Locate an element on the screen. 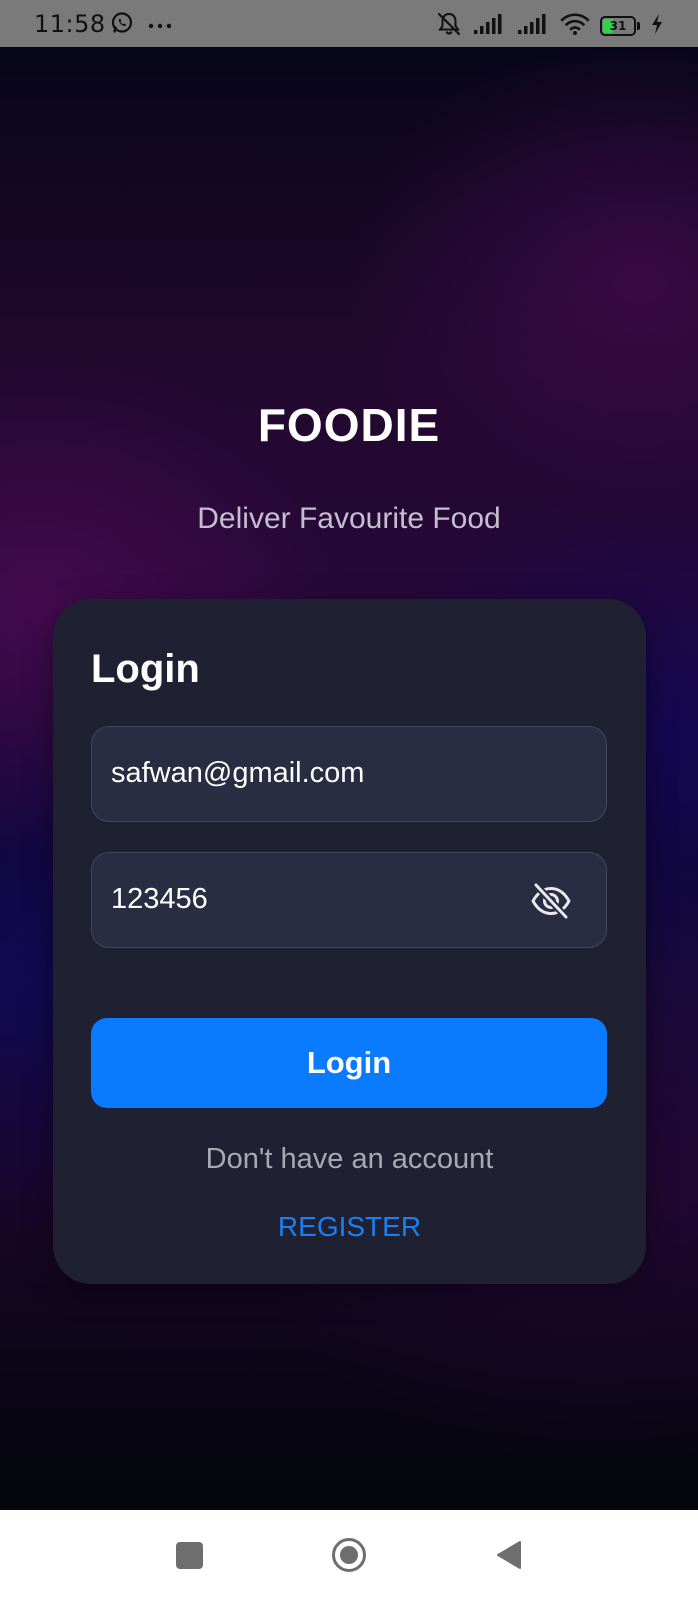 Image resolution: width=698 pixels, height=1600 pixels. wifi-icon is located at coordinates (575, 26).